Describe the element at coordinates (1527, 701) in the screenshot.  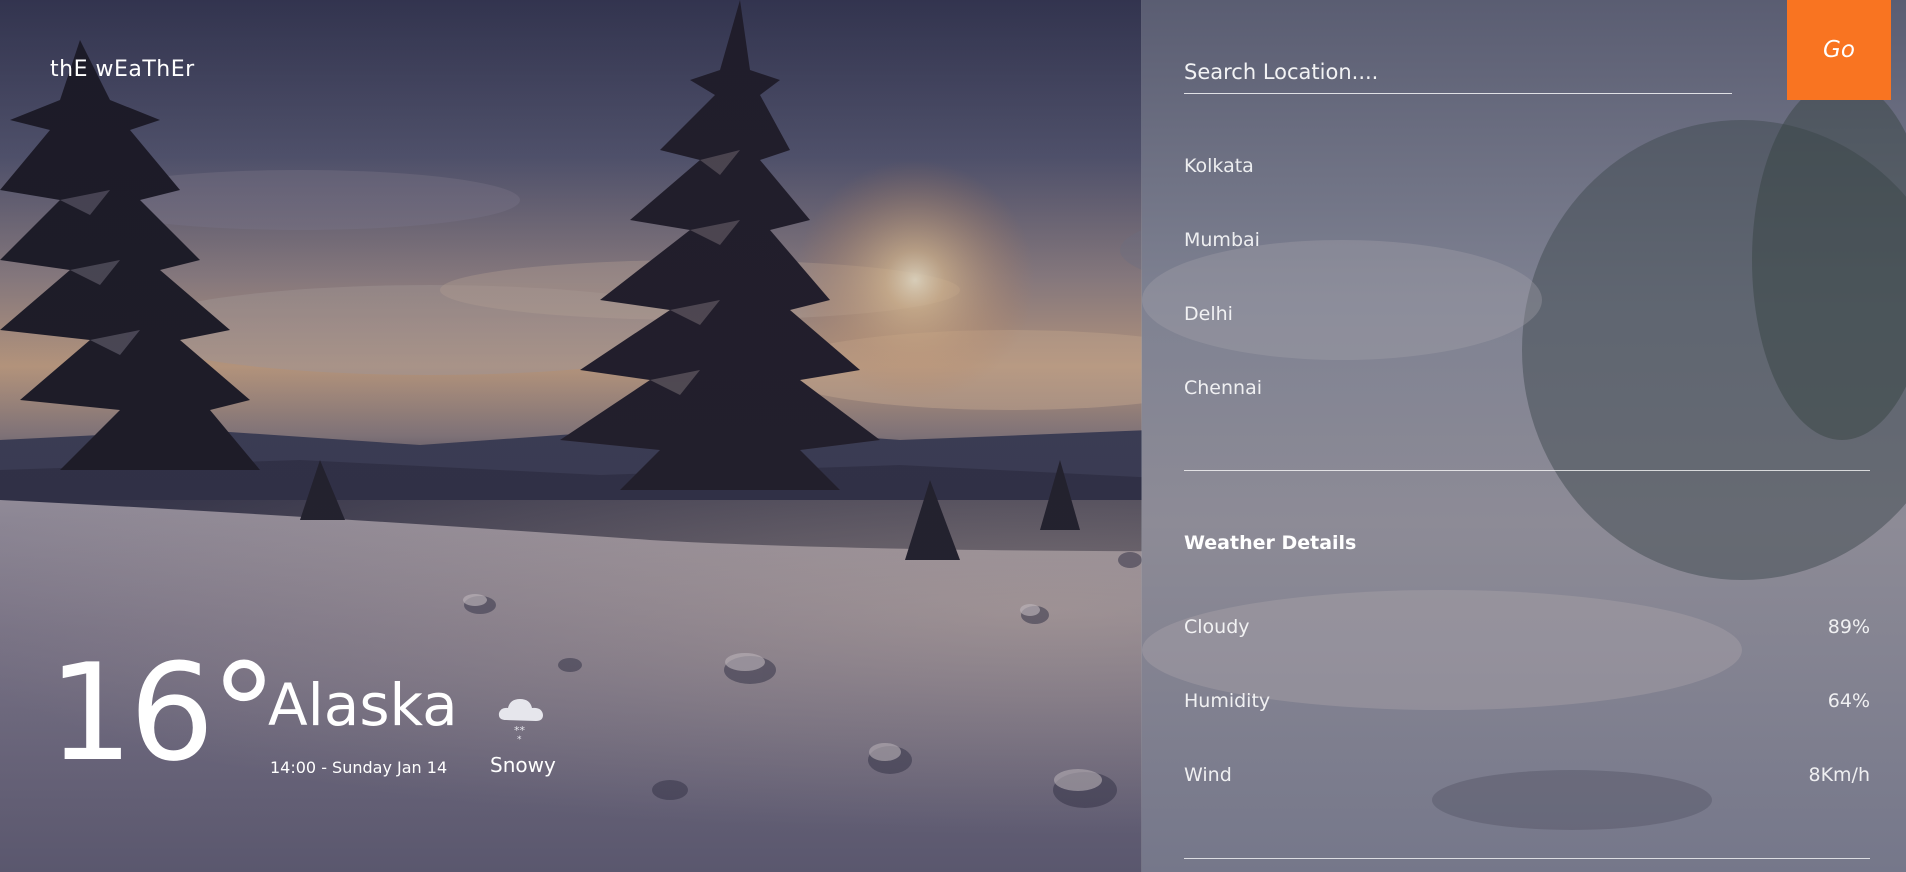
I see `detail-row-humidity: Humidity 64%` at that location.